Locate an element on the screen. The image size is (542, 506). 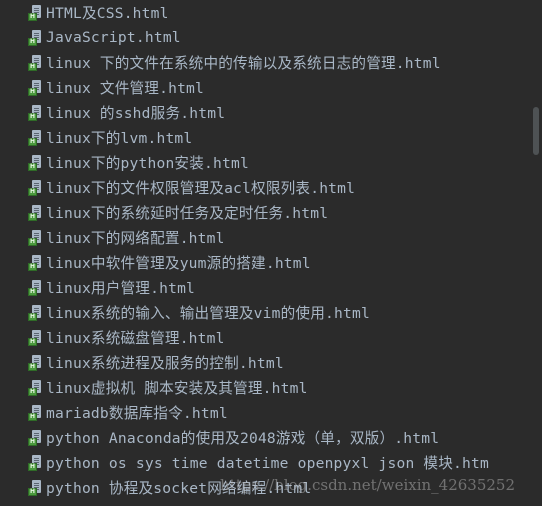
file-name: linux 的sshd服务.html is located at coordinates (136, 113).